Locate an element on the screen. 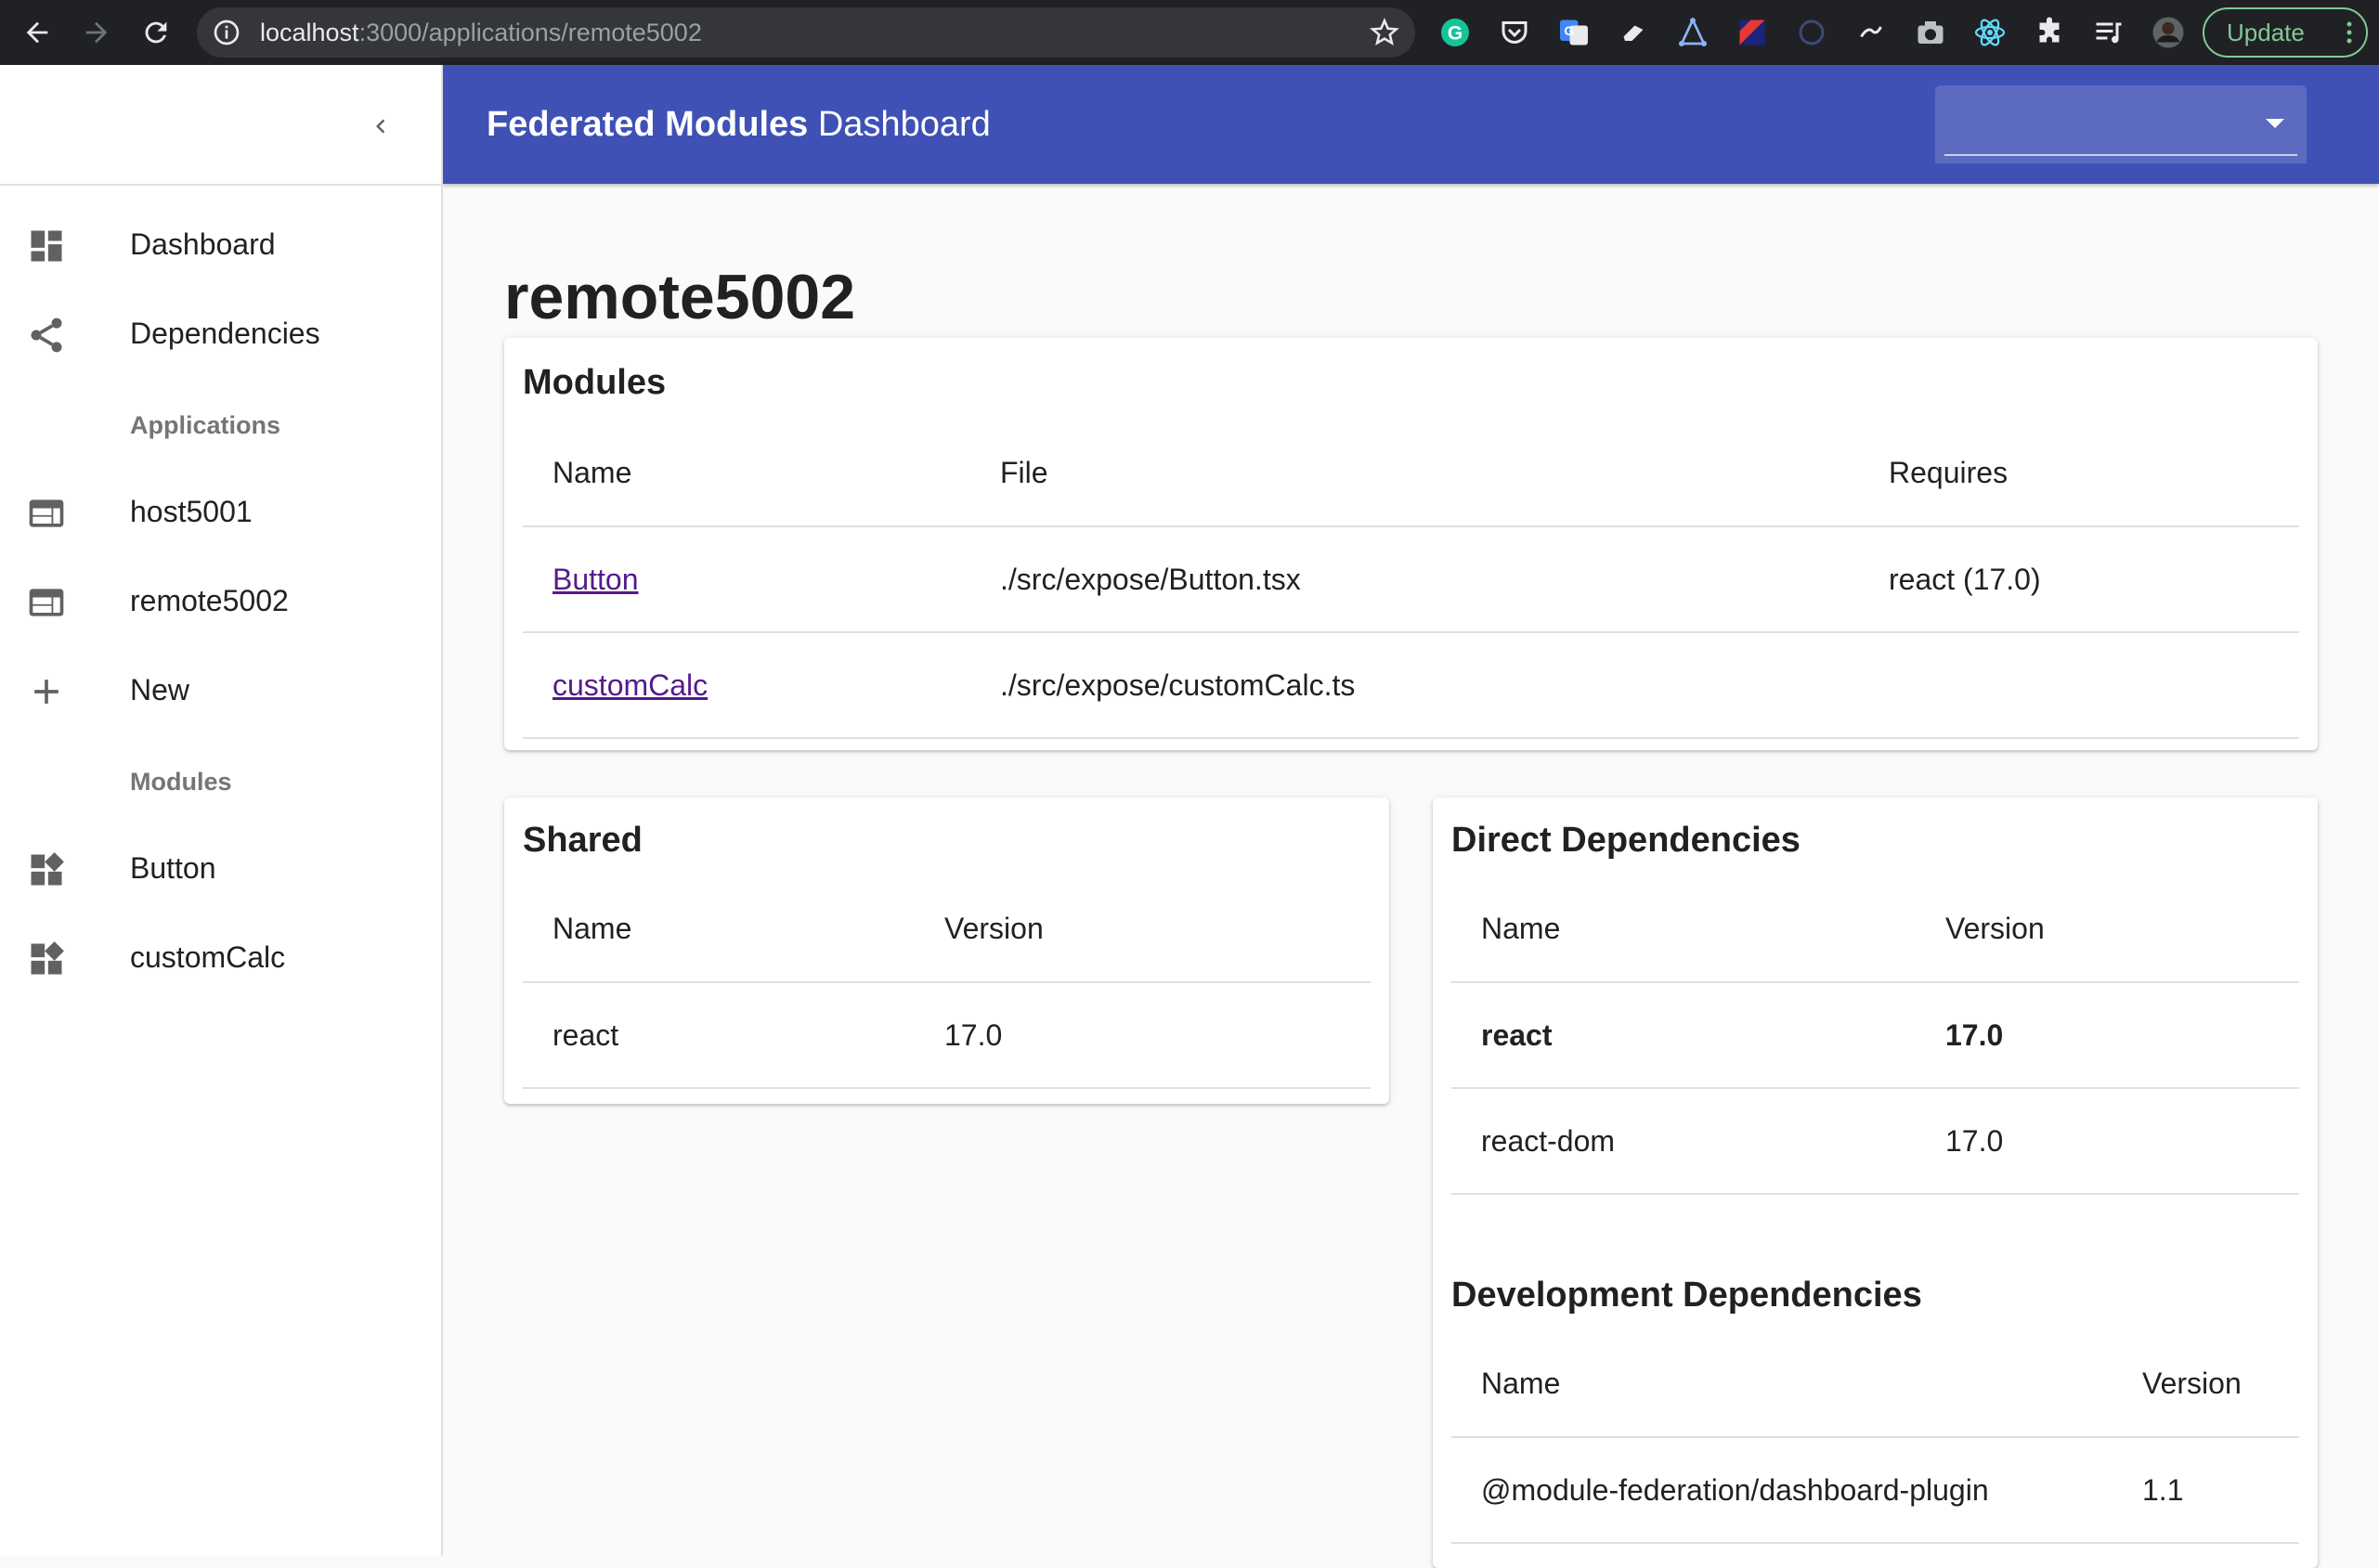 This screenshot has width=2379, height=1568. sidebar-item-label: New is located at coordinates (160, 690).